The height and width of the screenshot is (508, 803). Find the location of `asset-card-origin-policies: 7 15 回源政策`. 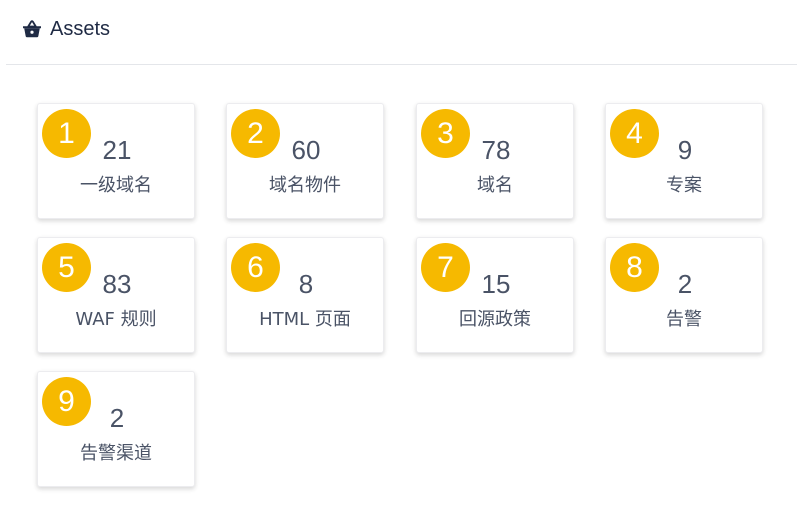

asset-card-origin-policies: 7 15 回源政策 is located at coordinates (495, 295).